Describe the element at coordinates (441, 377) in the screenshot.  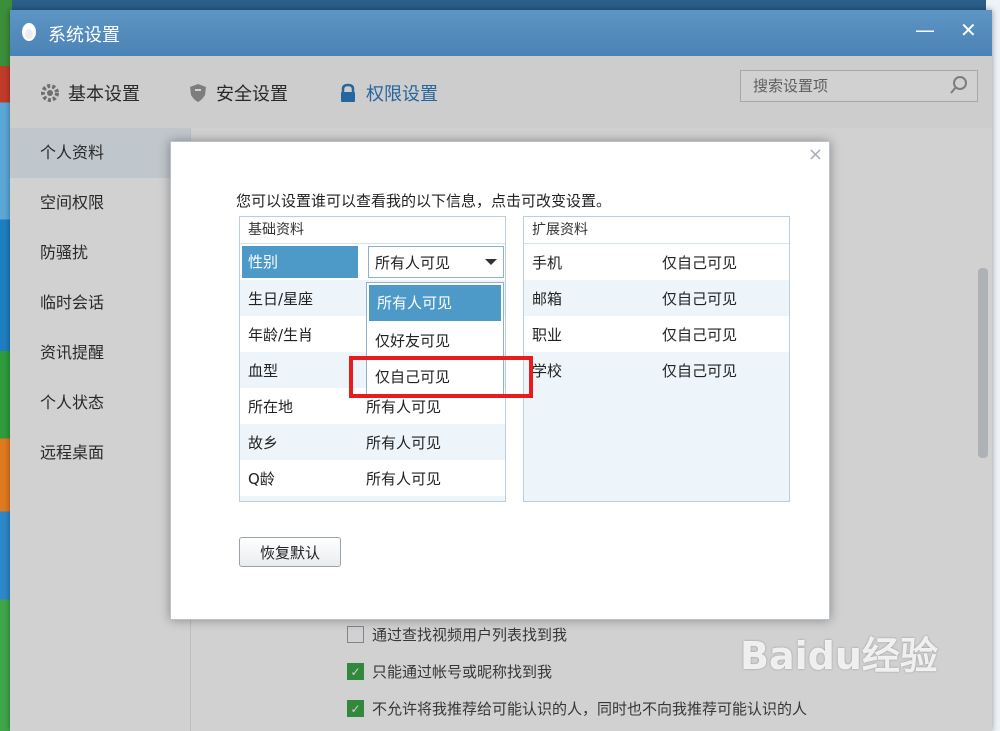
I see `highlight-annotation-box` at that location.